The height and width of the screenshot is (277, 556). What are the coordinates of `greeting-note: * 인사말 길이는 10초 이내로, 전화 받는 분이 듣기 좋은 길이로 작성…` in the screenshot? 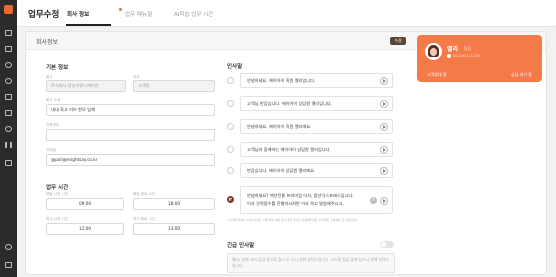 It's located at (293, 220).